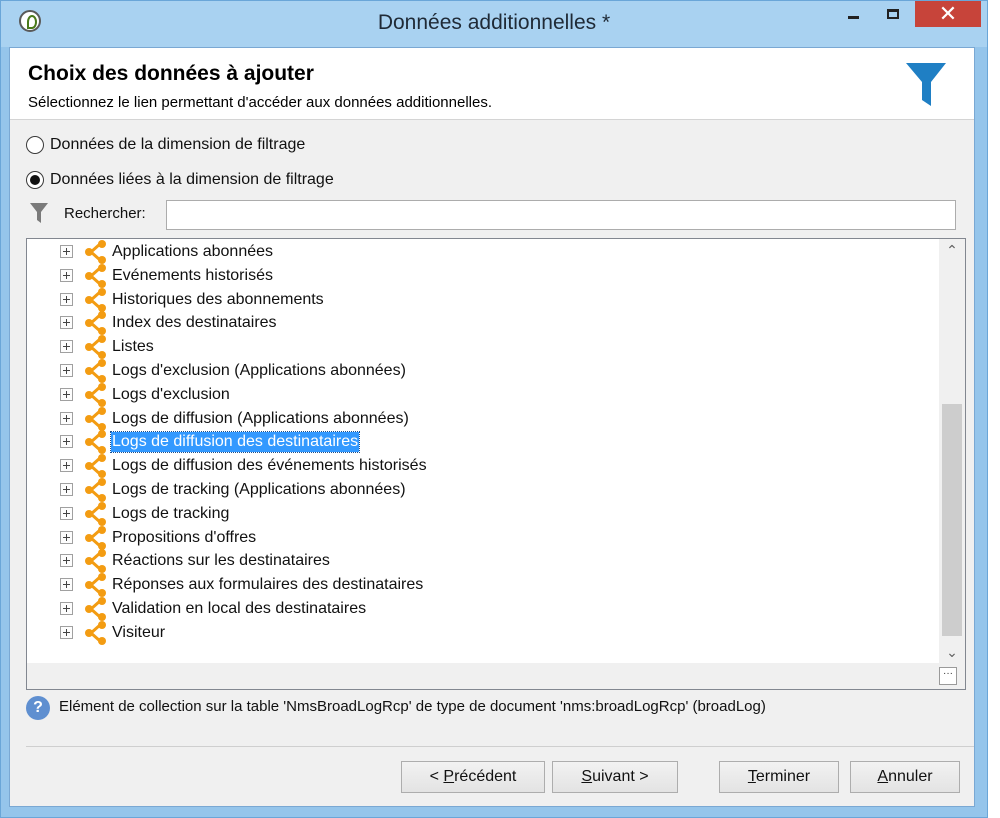 The height and width of the screenshot is (818, 1000). Describe the element at coordinates (952, 250) in the screenshot. I see `scroll-up-icon: ⌃` at that location.